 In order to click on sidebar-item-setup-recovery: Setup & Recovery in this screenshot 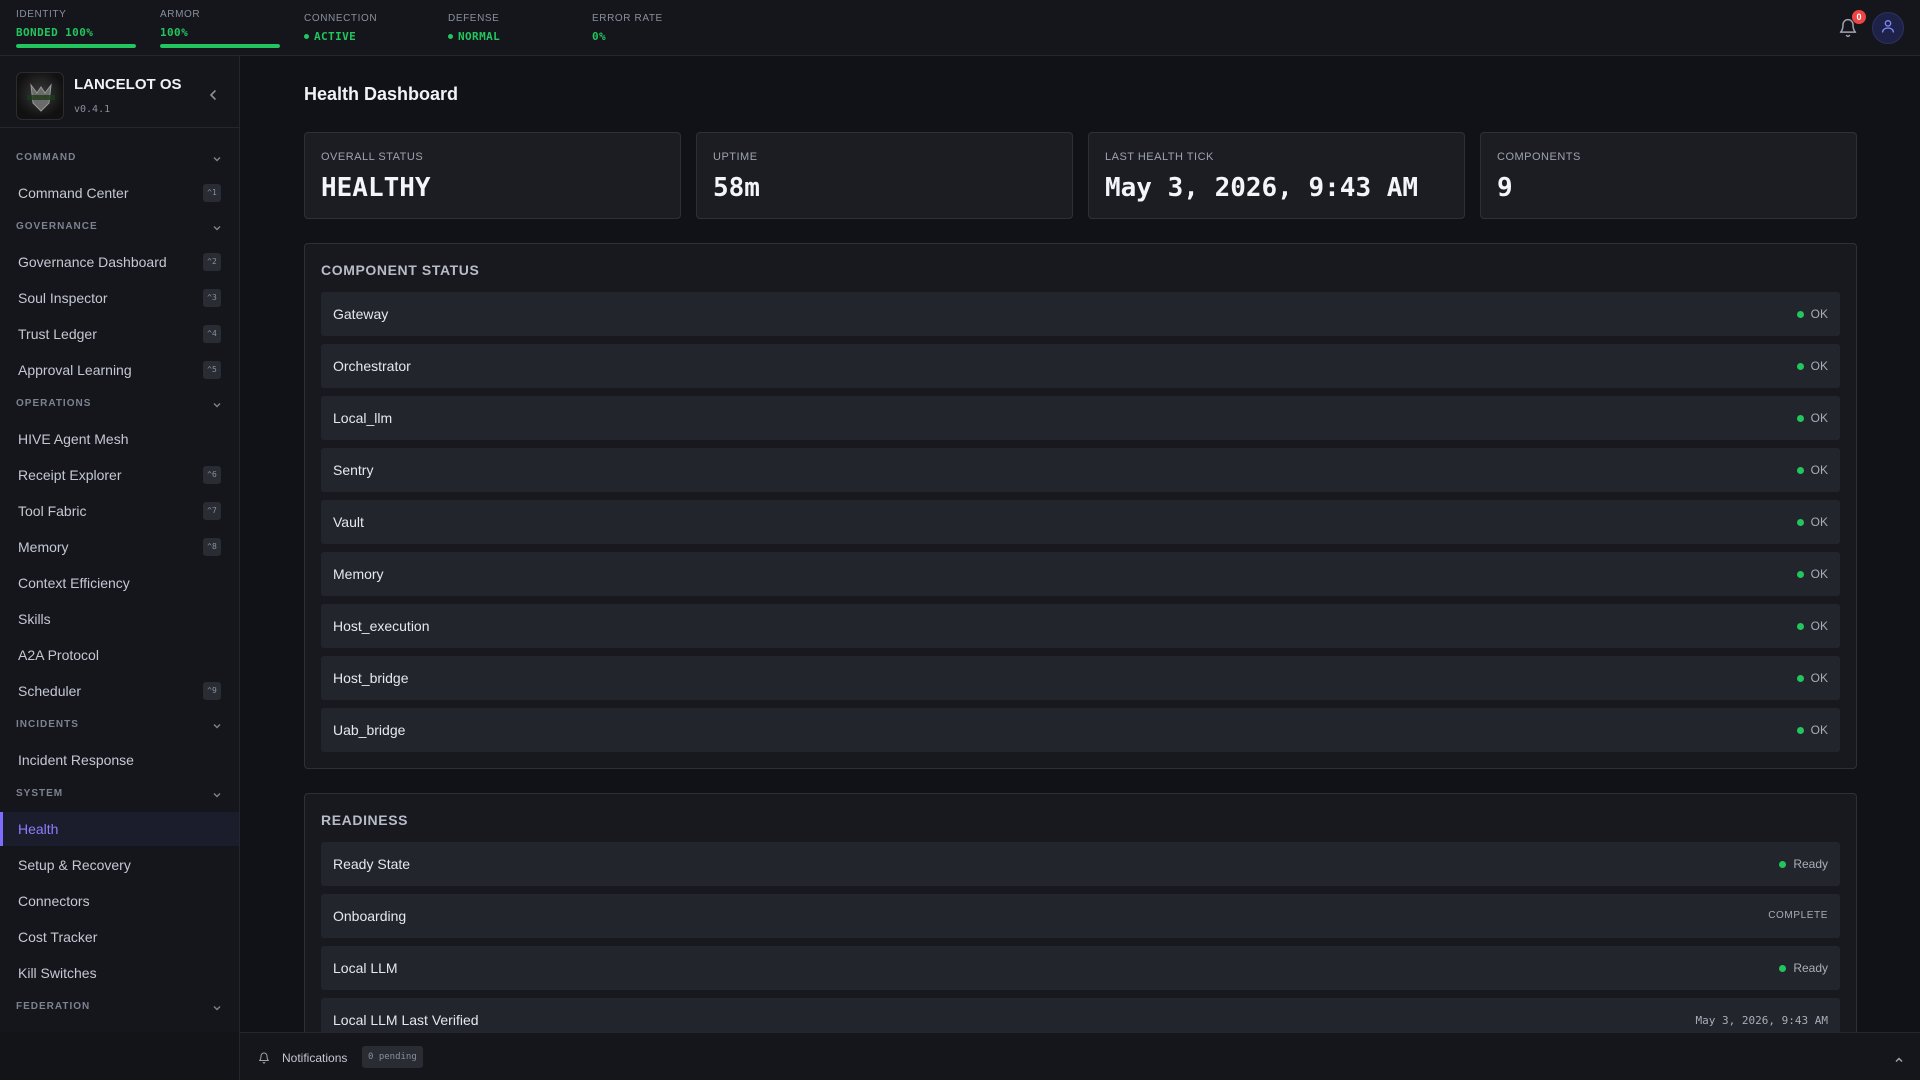, I will do `click(119, 865)`.